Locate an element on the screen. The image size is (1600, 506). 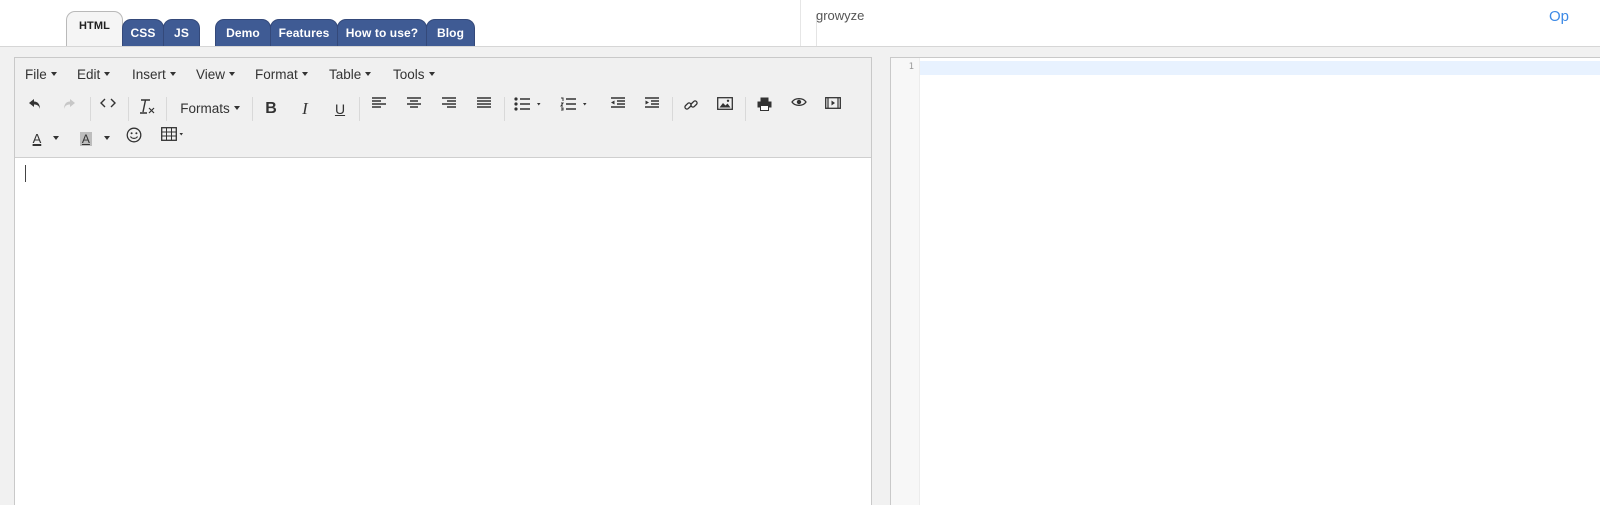
ad-brand: growyze is located at coordinates (840, 15).